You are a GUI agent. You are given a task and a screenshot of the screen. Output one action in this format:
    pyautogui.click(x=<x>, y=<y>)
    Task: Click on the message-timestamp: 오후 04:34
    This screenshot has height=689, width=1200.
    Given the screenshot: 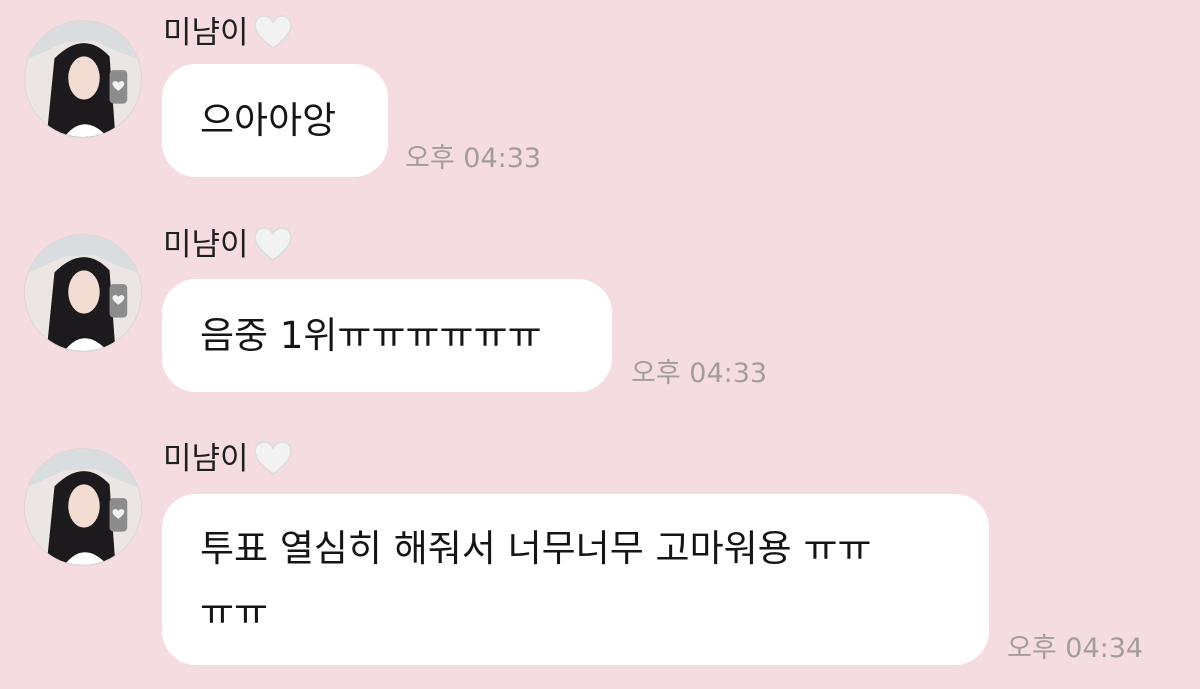 What is the action you would take?
    pyautogui.click(x=1075, y=648)
    